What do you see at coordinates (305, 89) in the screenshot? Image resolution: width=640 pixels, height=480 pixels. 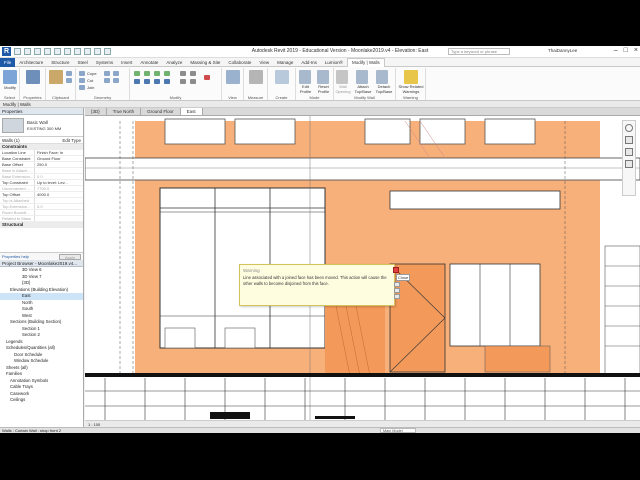 I see `edit-profile-label: Edit Profile` at bounding box center [305, 89].